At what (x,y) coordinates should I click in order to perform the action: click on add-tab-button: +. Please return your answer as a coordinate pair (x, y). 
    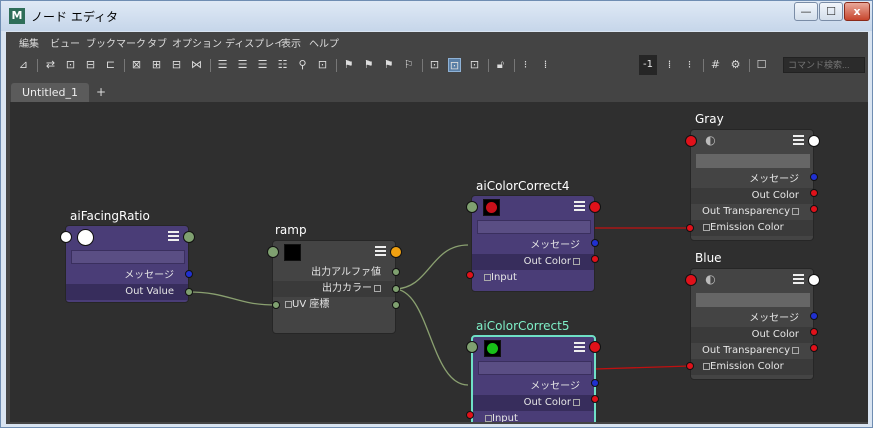
    Looking at the image, I should click on (101, 92).